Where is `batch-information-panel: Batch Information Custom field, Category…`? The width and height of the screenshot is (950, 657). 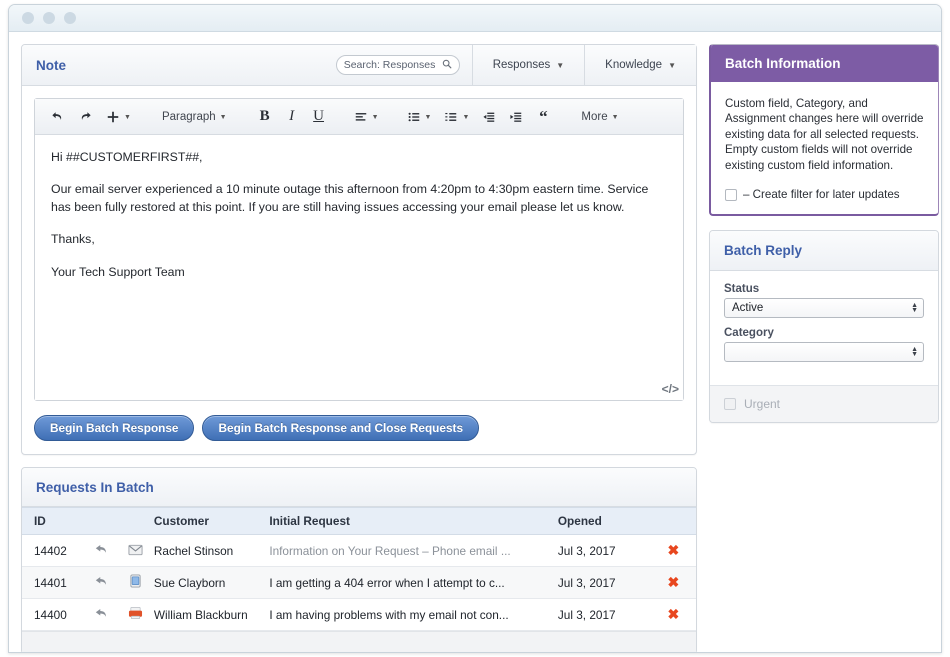 batch-information-panel: Batch Information Custom field, Category… is located at coordinates (824, 130).